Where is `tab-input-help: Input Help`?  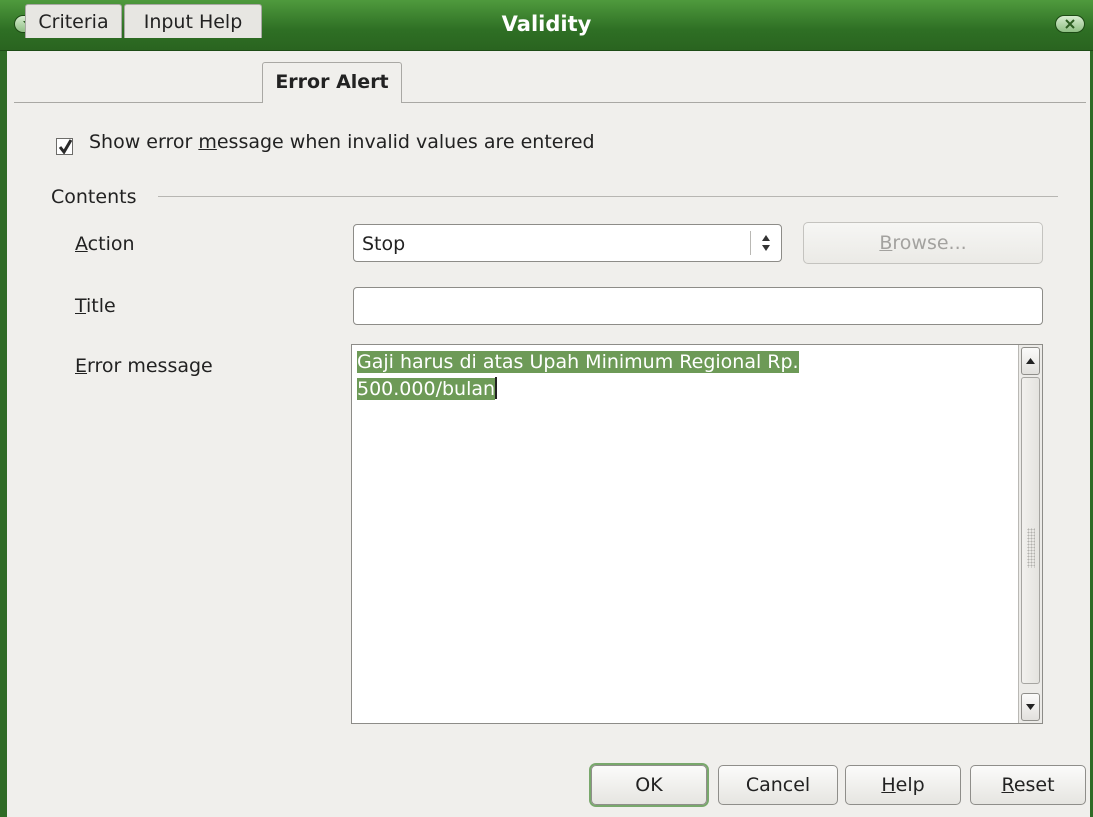 tab-input-help: Input Help is located at coordinates (193, 21).